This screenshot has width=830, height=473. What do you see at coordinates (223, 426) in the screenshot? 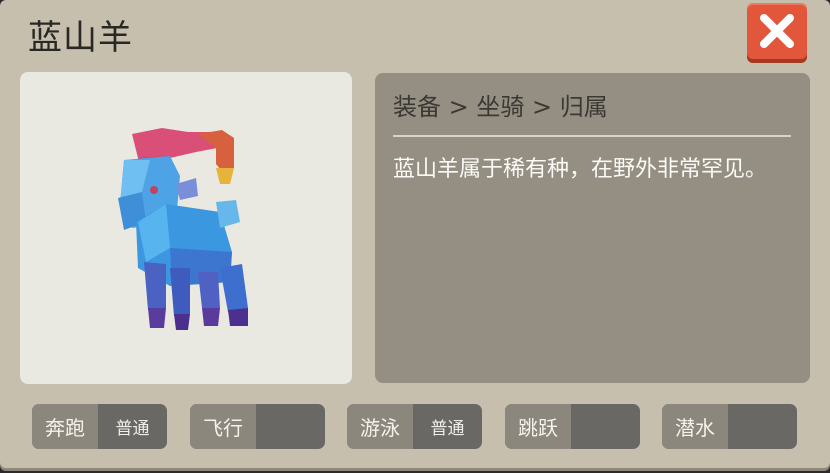
I see `stat-label: 飞行` at bounding box center [223, 426].